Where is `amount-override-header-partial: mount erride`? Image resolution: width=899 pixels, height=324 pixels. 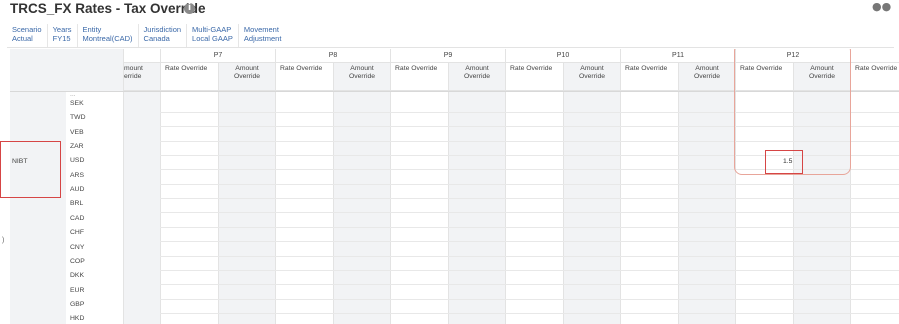
amount-override-header-partial: mount erride is located at coordinates (141, 77).